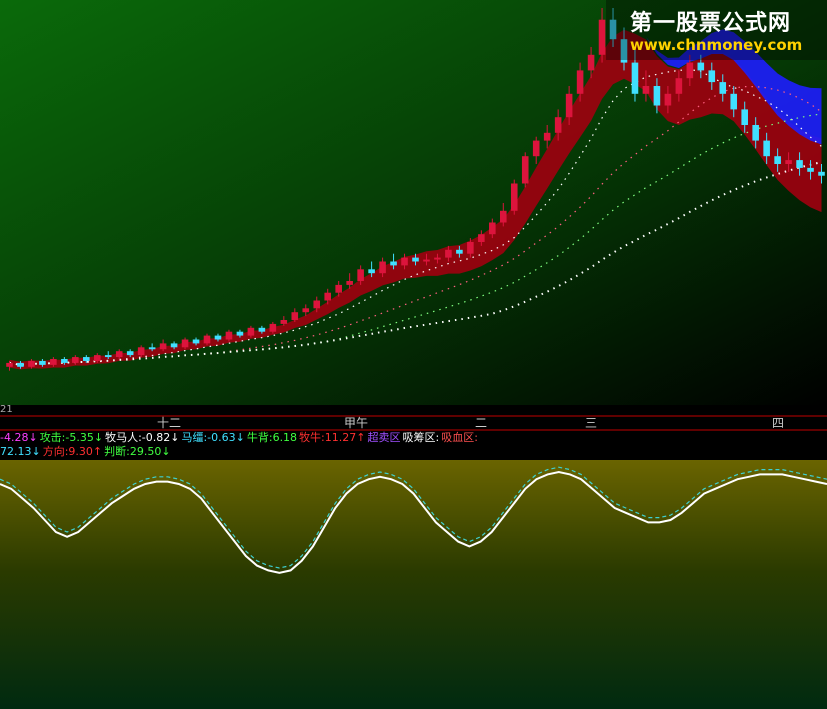 Image resolution: width=827 pixels, height=709 pixels. I want to click on x-tick: 三, so click(591, 423).